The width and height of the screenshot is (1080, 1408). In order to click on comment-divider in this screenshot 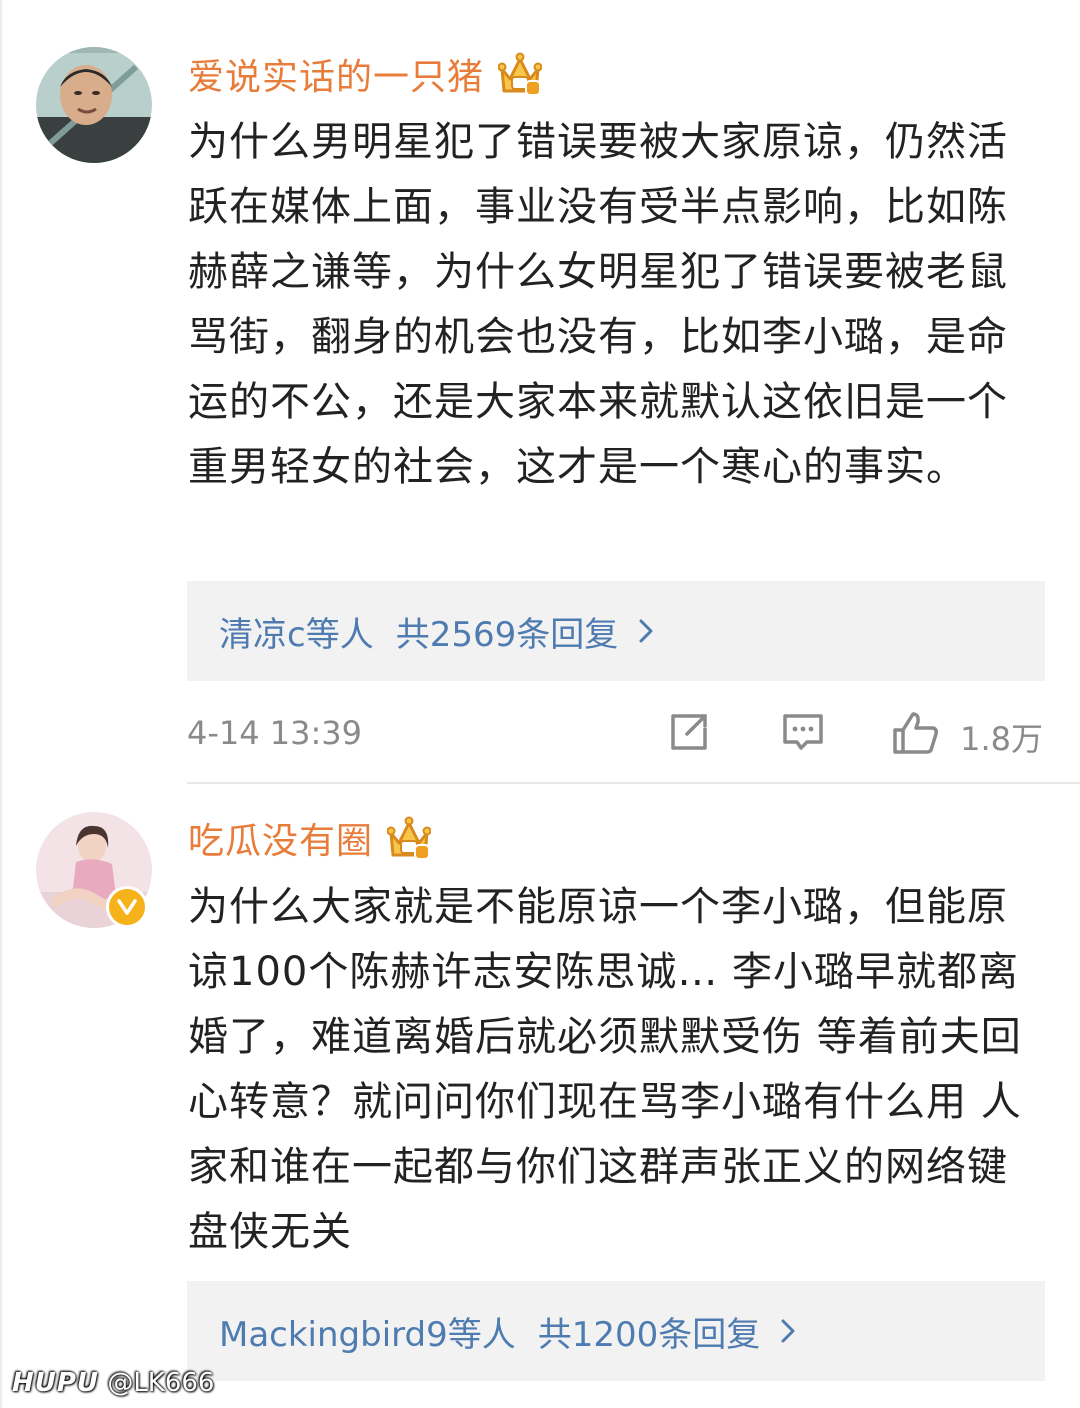, I will do `click(633, 783)`.